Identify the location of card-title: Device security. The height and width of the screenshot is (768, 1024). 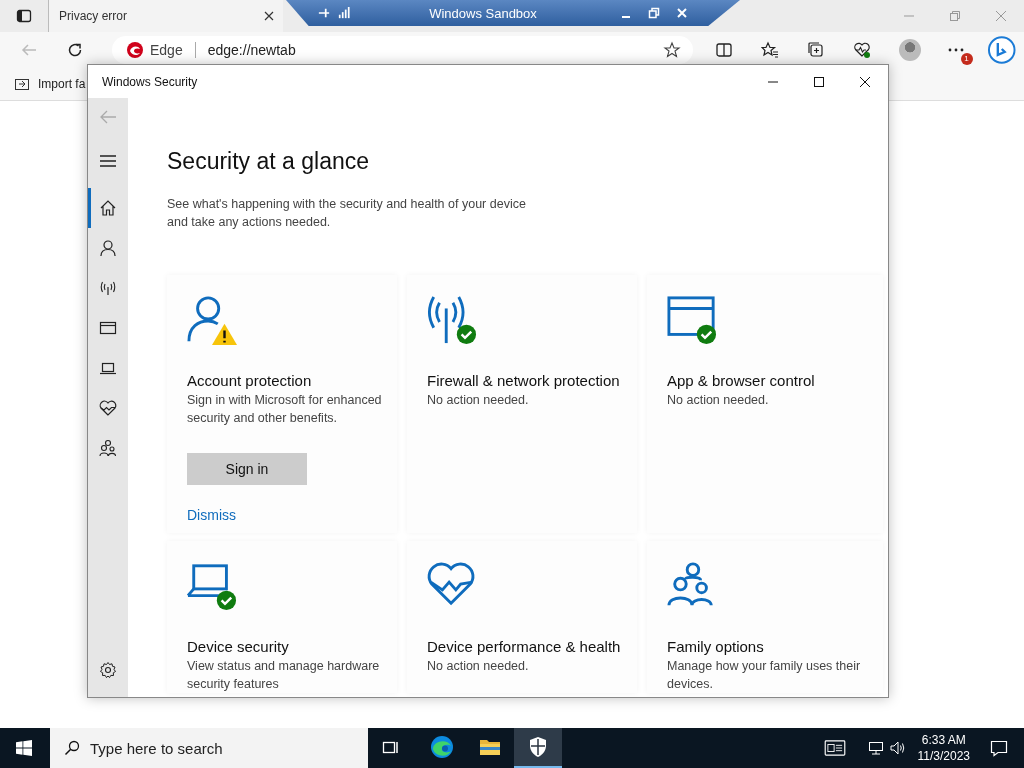
(238, 647).